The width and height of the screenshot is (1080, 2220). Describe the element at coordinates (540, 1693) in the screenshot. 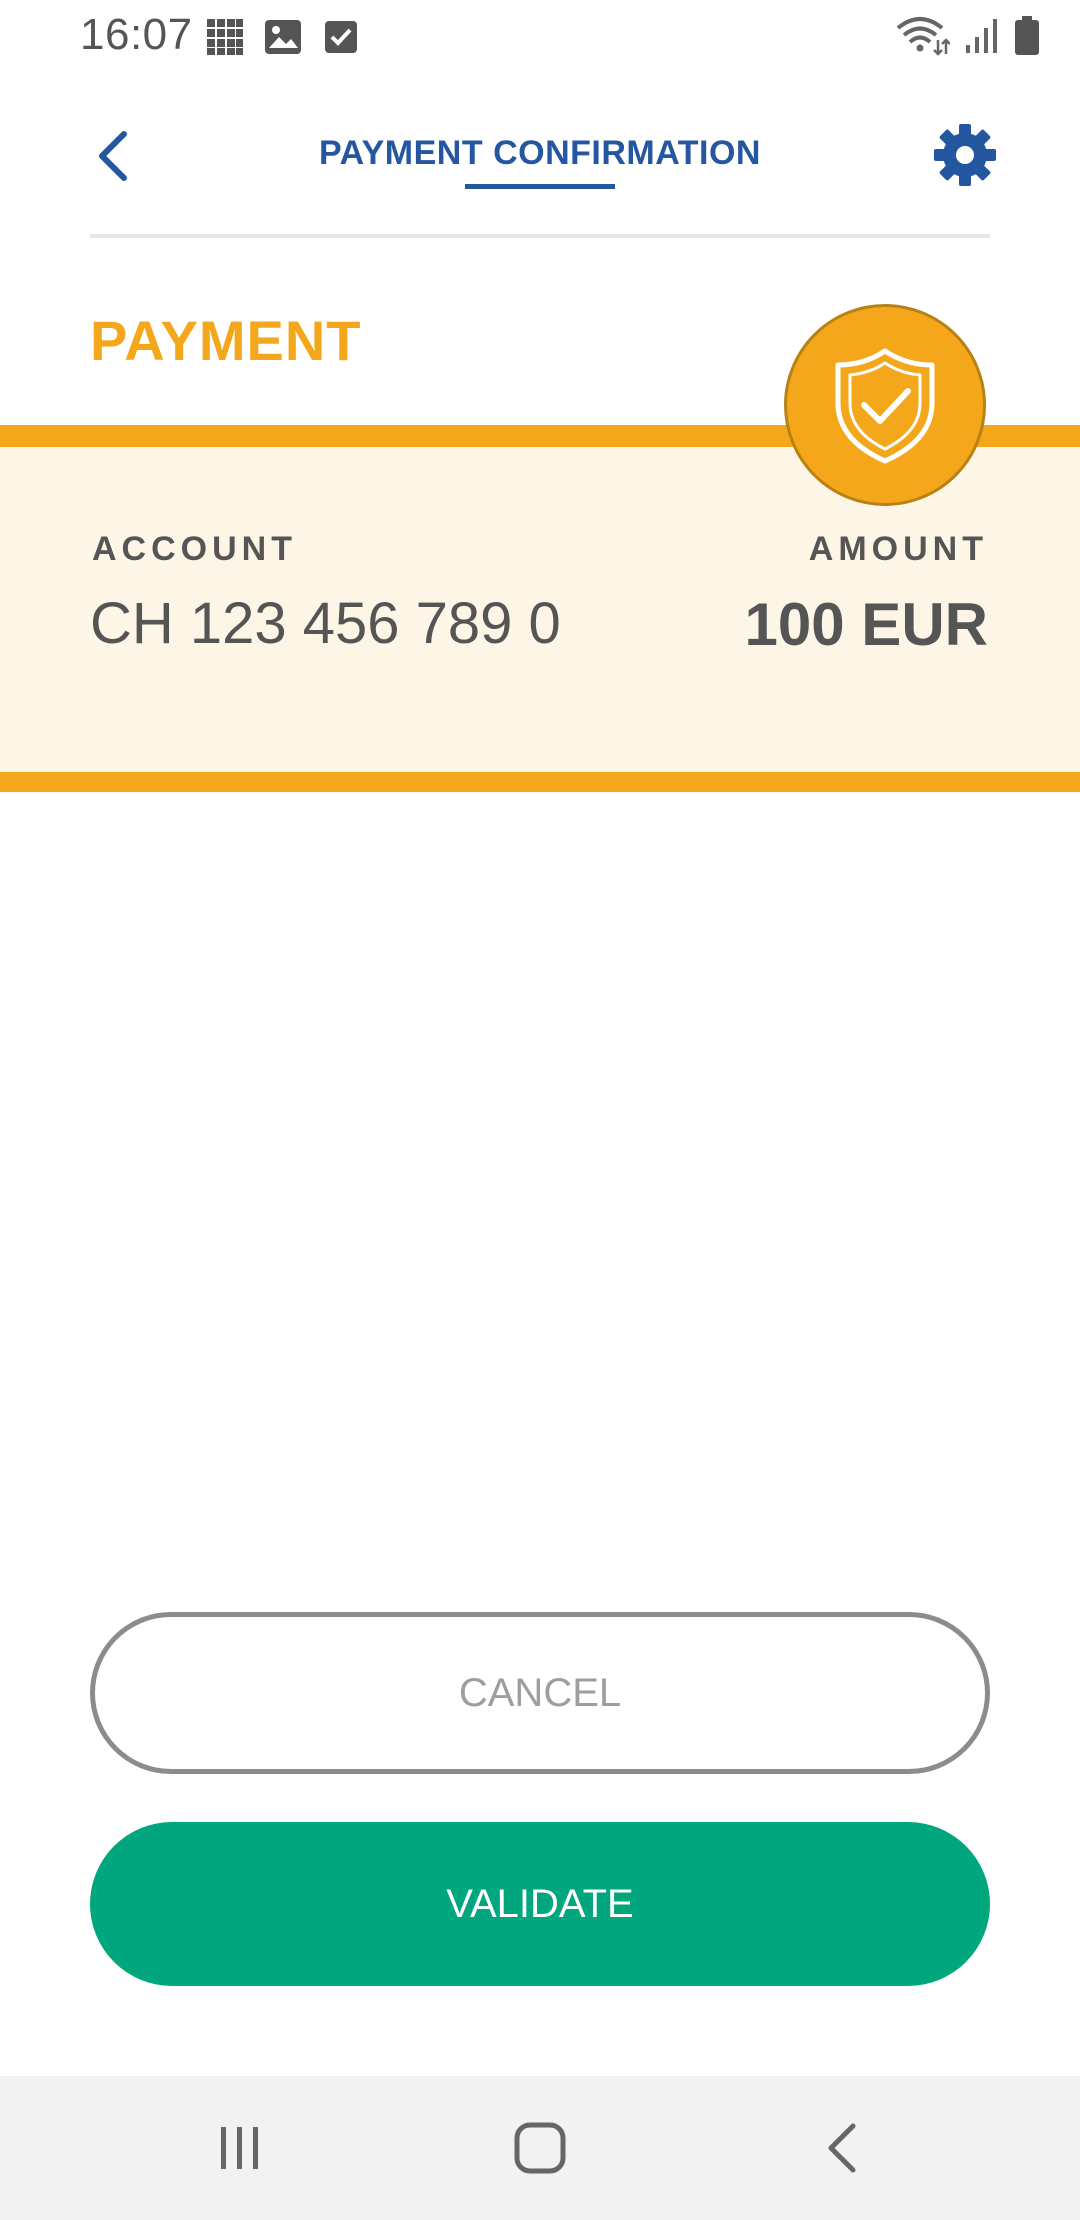

I see `cancel-button: CANCEL` at that location.